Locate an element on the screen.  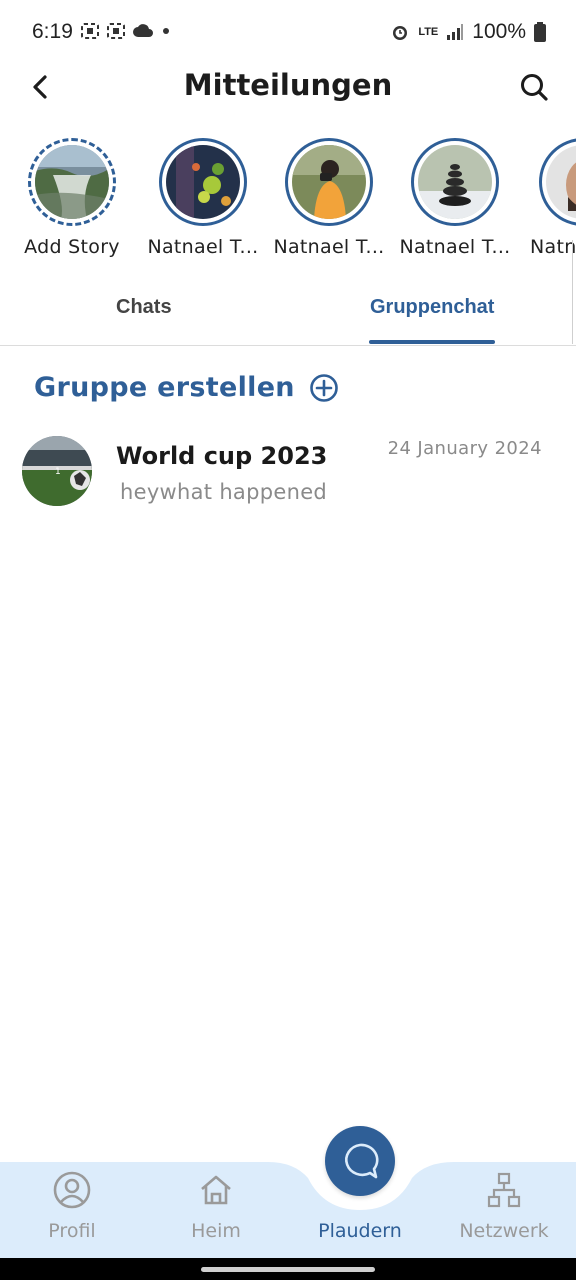
app-header: Mitteilungen is located at coordinates (288, 87).